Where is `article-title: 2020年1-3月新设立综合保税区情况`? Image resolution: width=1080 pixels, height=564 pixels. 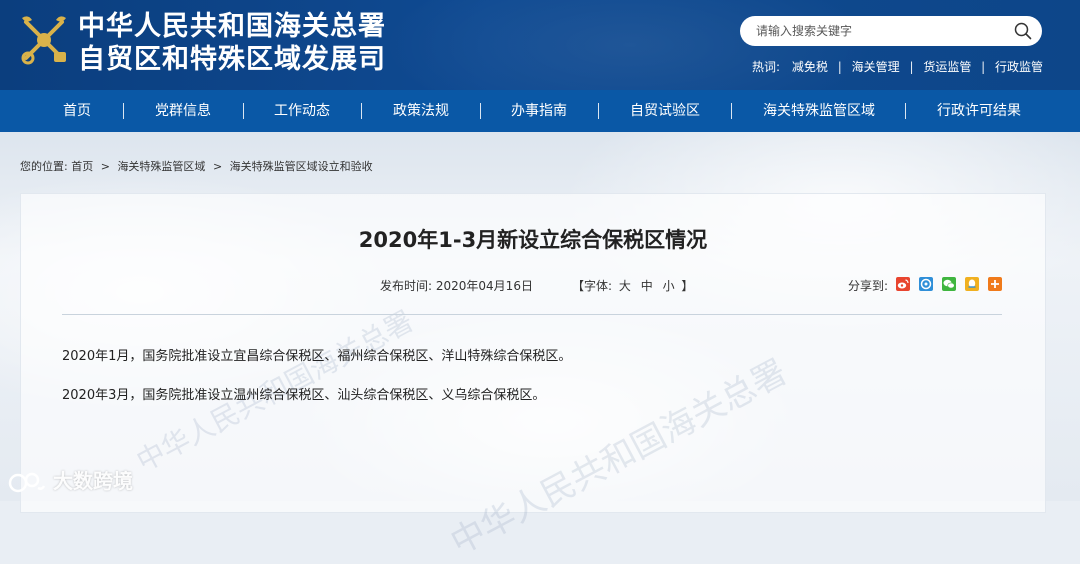 article-title: 2020年1-3月新设立综合保税区情况 is located at coordinates (533, 240).